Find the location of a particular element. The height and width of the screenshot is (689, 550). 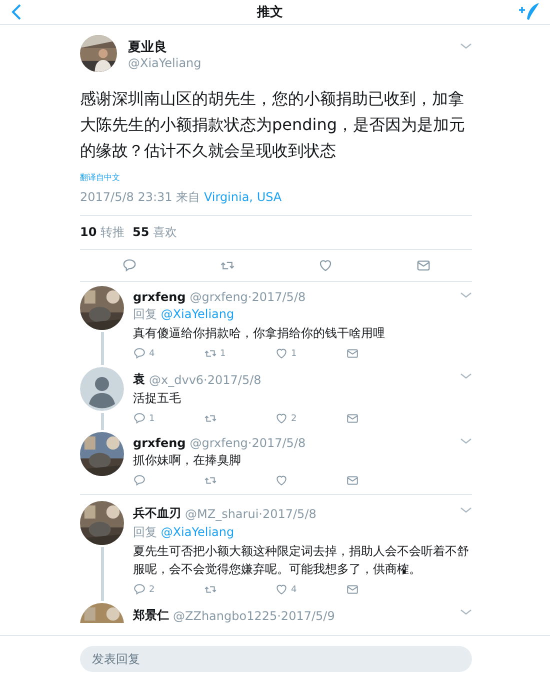

user-name: 夏业良 is located at coordinates (148, 47).